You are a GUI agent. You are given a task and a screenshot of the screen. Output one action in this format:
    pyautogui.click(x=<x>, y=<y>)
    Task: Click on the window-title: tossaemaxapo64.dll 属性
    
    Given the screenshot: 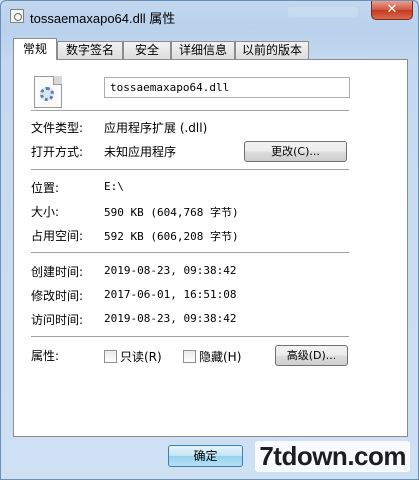 What is the action you would take?
    pyautogui.click(x=103, y=18)
    